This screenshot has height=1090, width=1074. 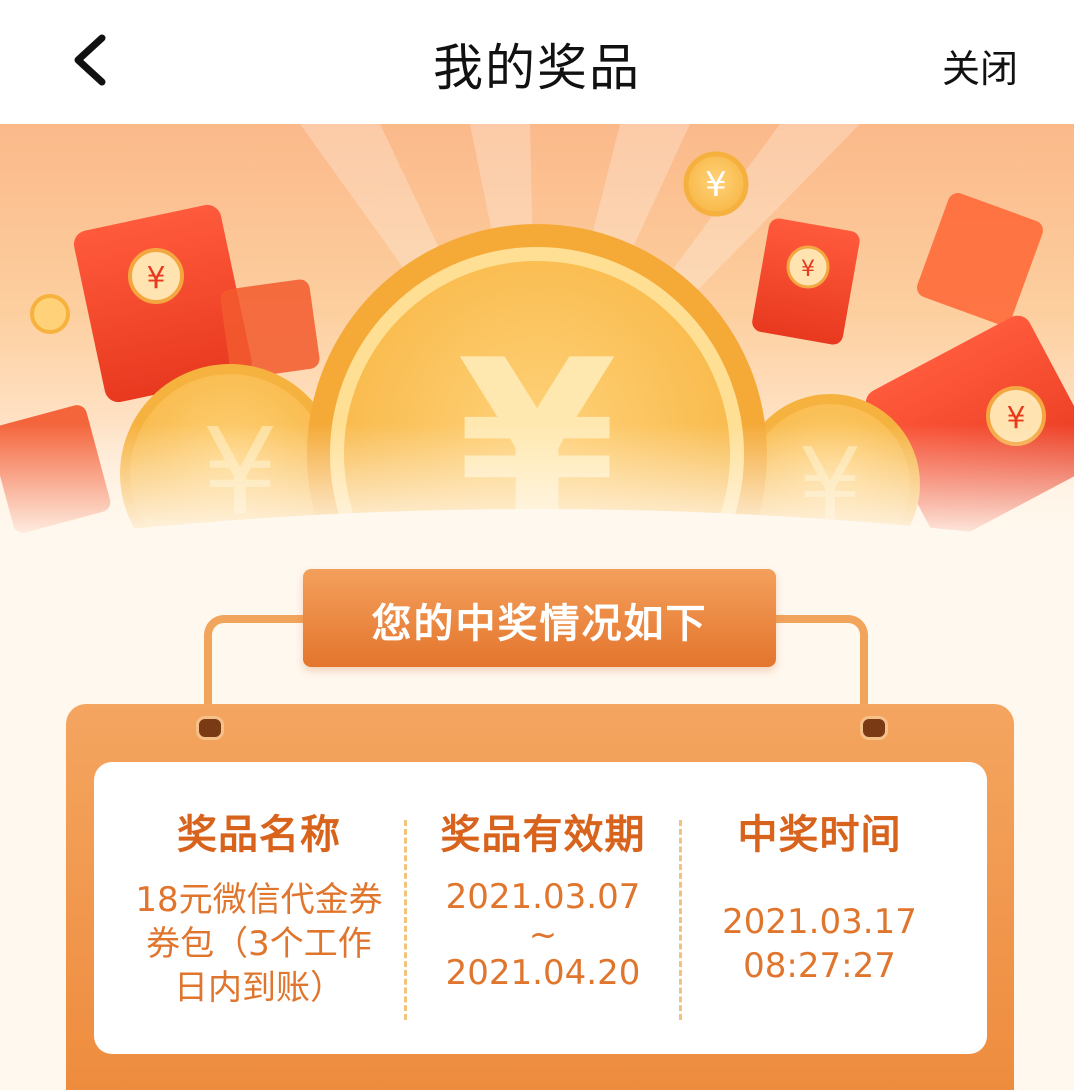 I want to click on validity-value: 2021.03.07 ~ 2021.04.20, so click(x=543, y=935).